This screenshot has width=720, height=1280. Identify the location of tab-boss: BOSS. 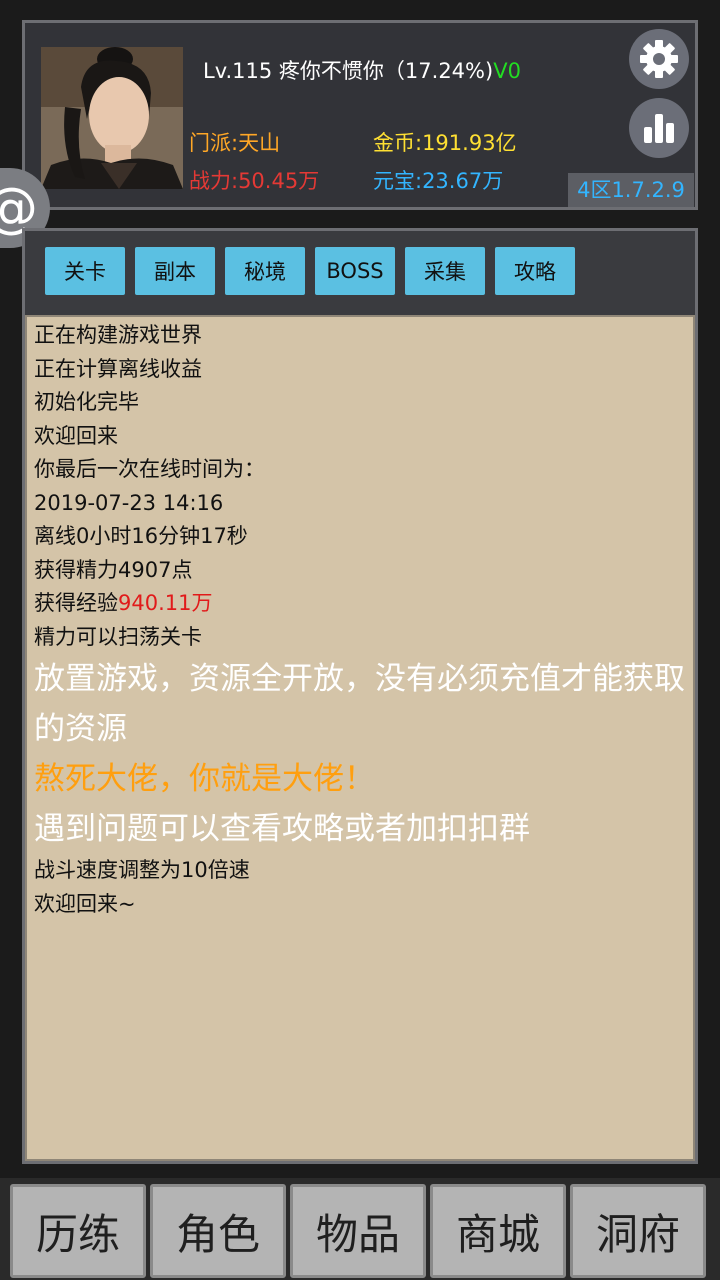
(355, 271).